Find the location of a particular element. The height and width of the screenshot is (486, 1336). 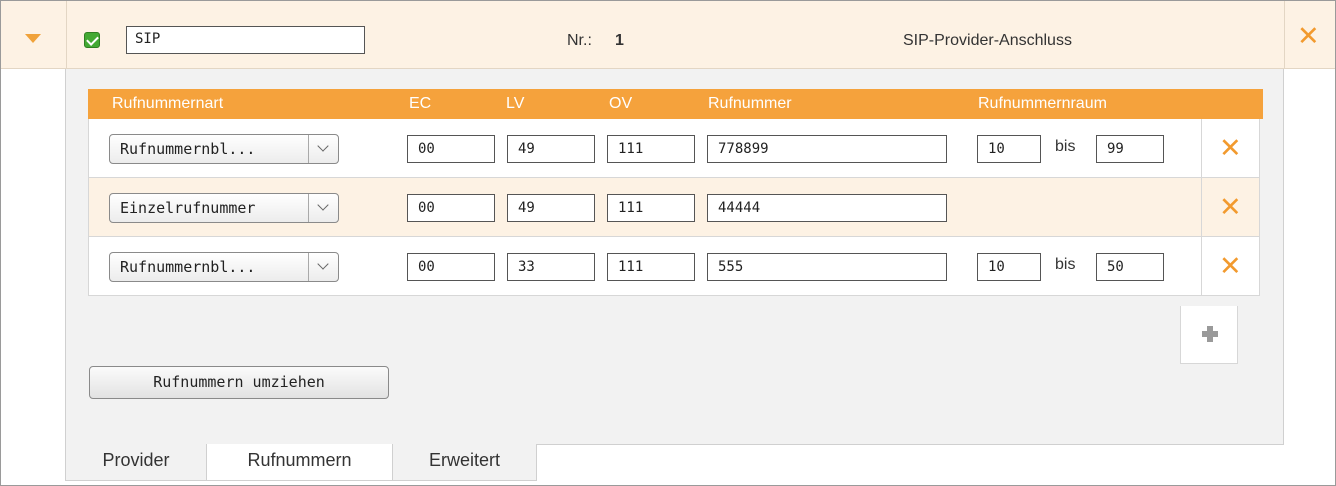

range-to-input: 50 is located at coordinates (1130, 267).